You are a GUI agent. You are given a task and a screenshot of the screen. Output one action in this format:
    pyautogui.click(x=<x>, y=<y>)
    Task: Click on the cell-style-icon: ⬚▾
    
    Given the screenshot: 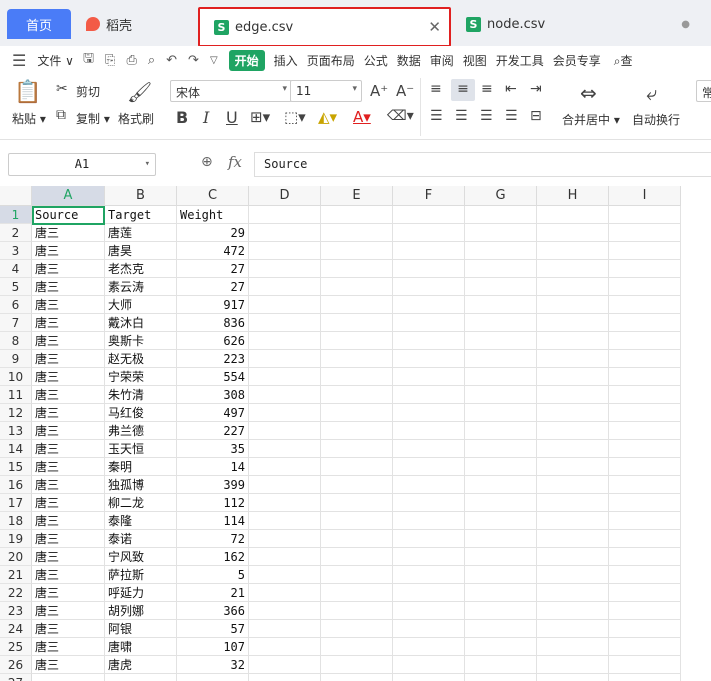 What is the action you would take?
    pyautogui.click(x=295, y=117)
    